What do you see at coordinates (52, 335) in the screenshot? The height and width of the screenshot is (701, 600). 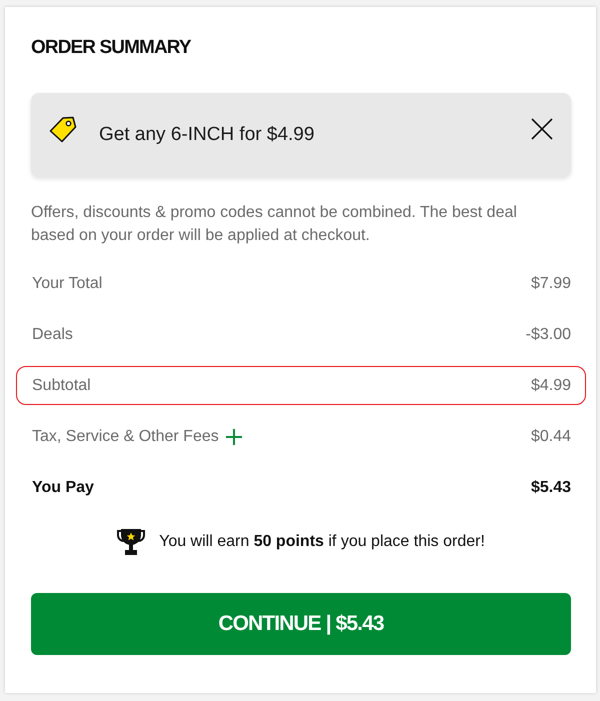 I see `row-label: Deals` at bounding box center [52, 335].